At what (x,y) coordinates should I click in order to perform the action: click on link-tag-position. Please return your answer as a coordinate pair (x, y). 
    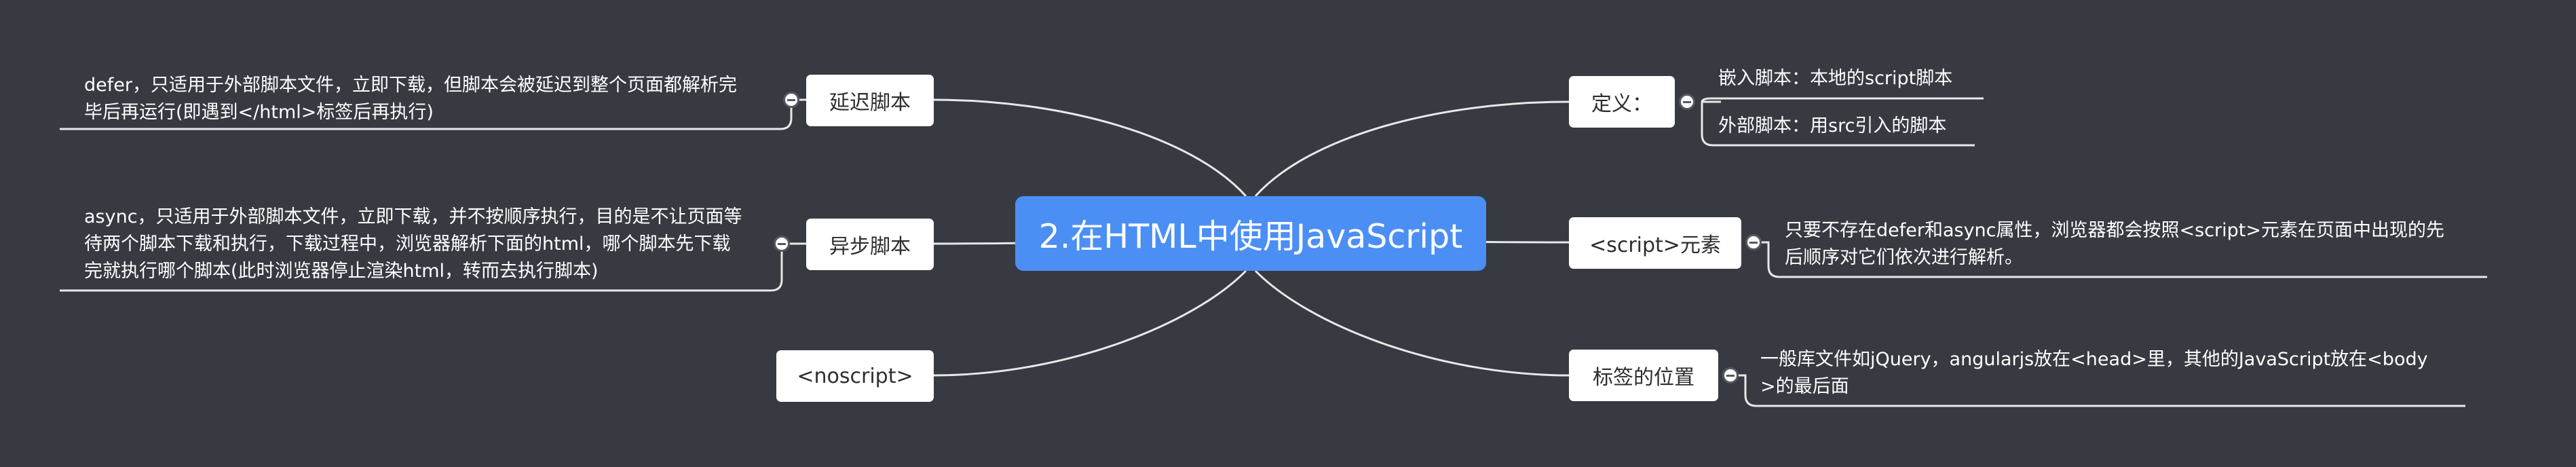
    Looking at the image, I should click on (1412, 323).